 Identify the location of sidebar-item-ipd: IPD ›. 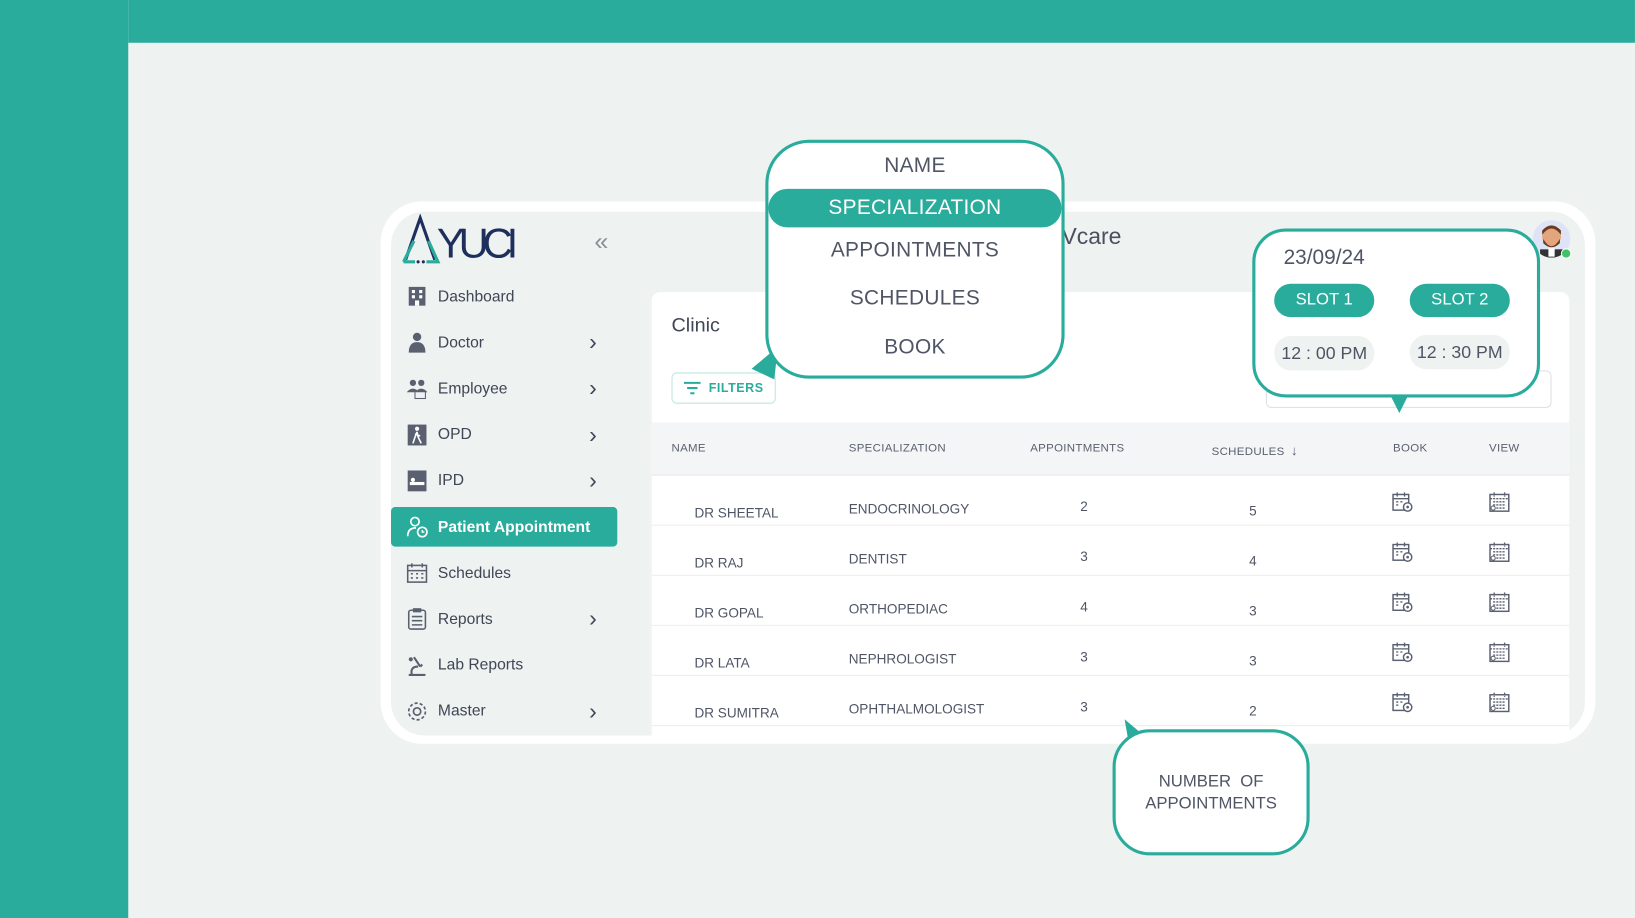
(504, 481).